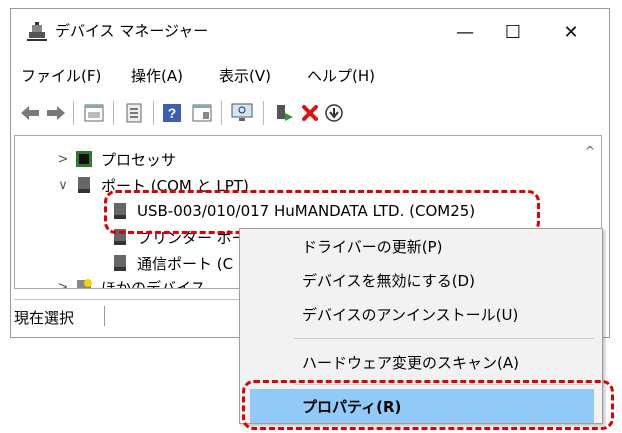  Describe the element at coordinates (590, 151) in the screenshot. I see `scroll-up-arrow-icon: ^` at that location.